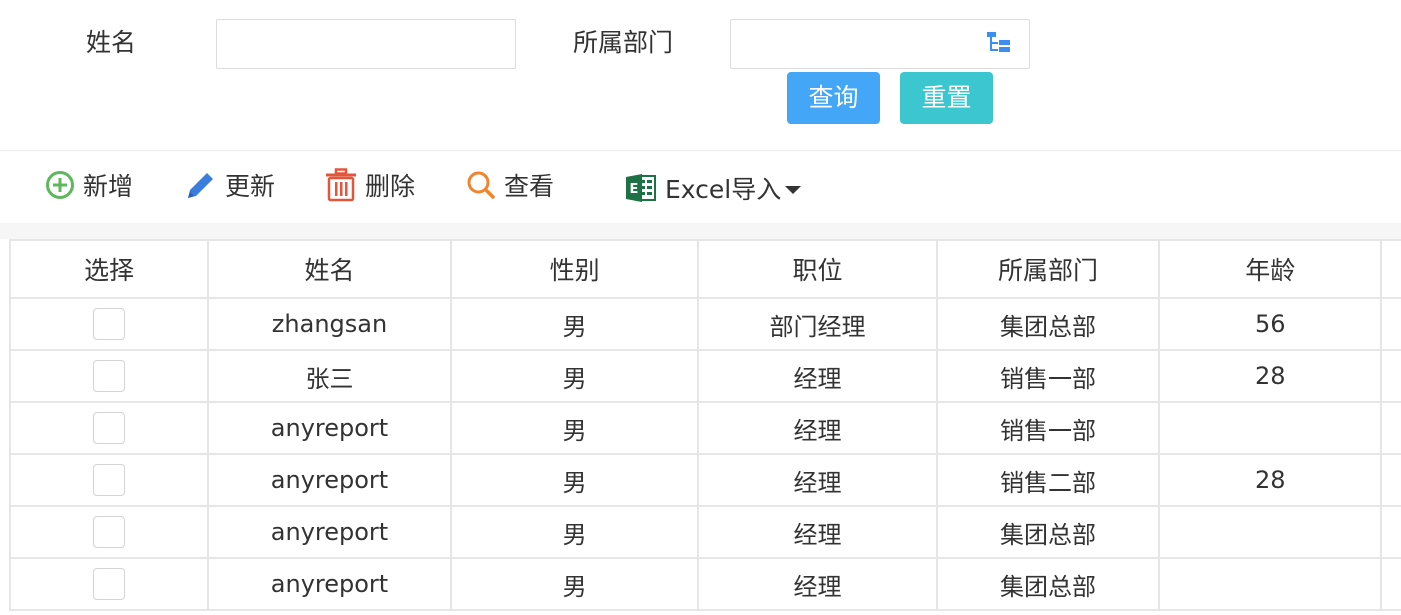 Image resolution: width=1401 pixels, height=615 pixels. I want to click on excel-import-button: E Excel导入, so click(713, 188).